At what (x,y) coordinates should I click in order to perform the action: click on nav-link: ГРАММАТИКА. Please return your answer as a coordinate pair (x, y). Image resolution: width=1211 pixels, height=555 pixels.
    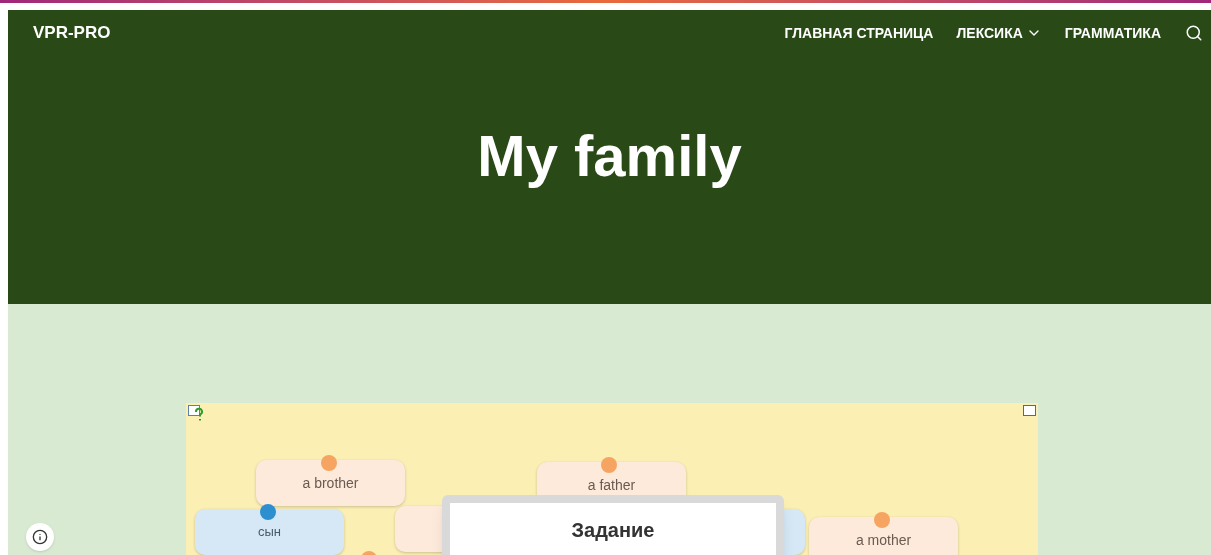
    Looking at the image, I should click on (1112, 33).